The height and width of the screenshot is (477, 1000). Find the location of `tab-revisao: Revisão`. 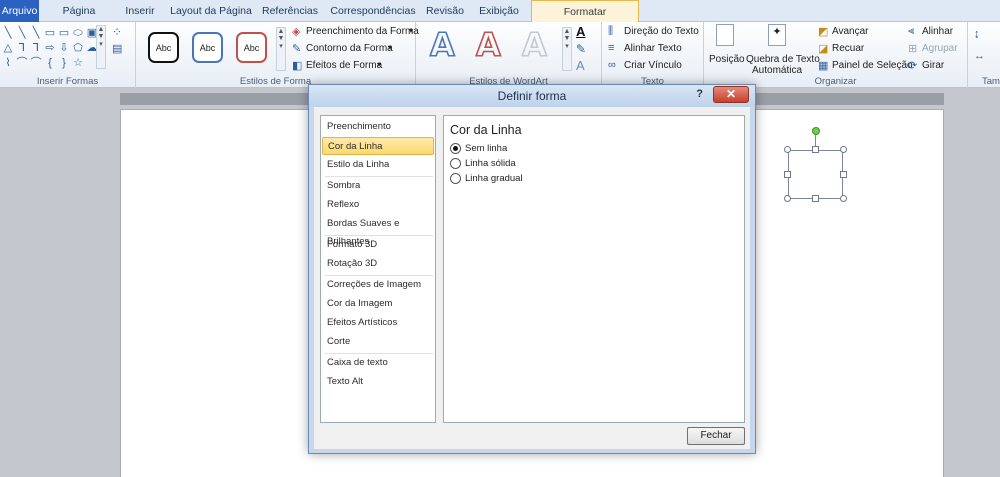

tab-revisao: Revisão is located at coordinates (445, 11).